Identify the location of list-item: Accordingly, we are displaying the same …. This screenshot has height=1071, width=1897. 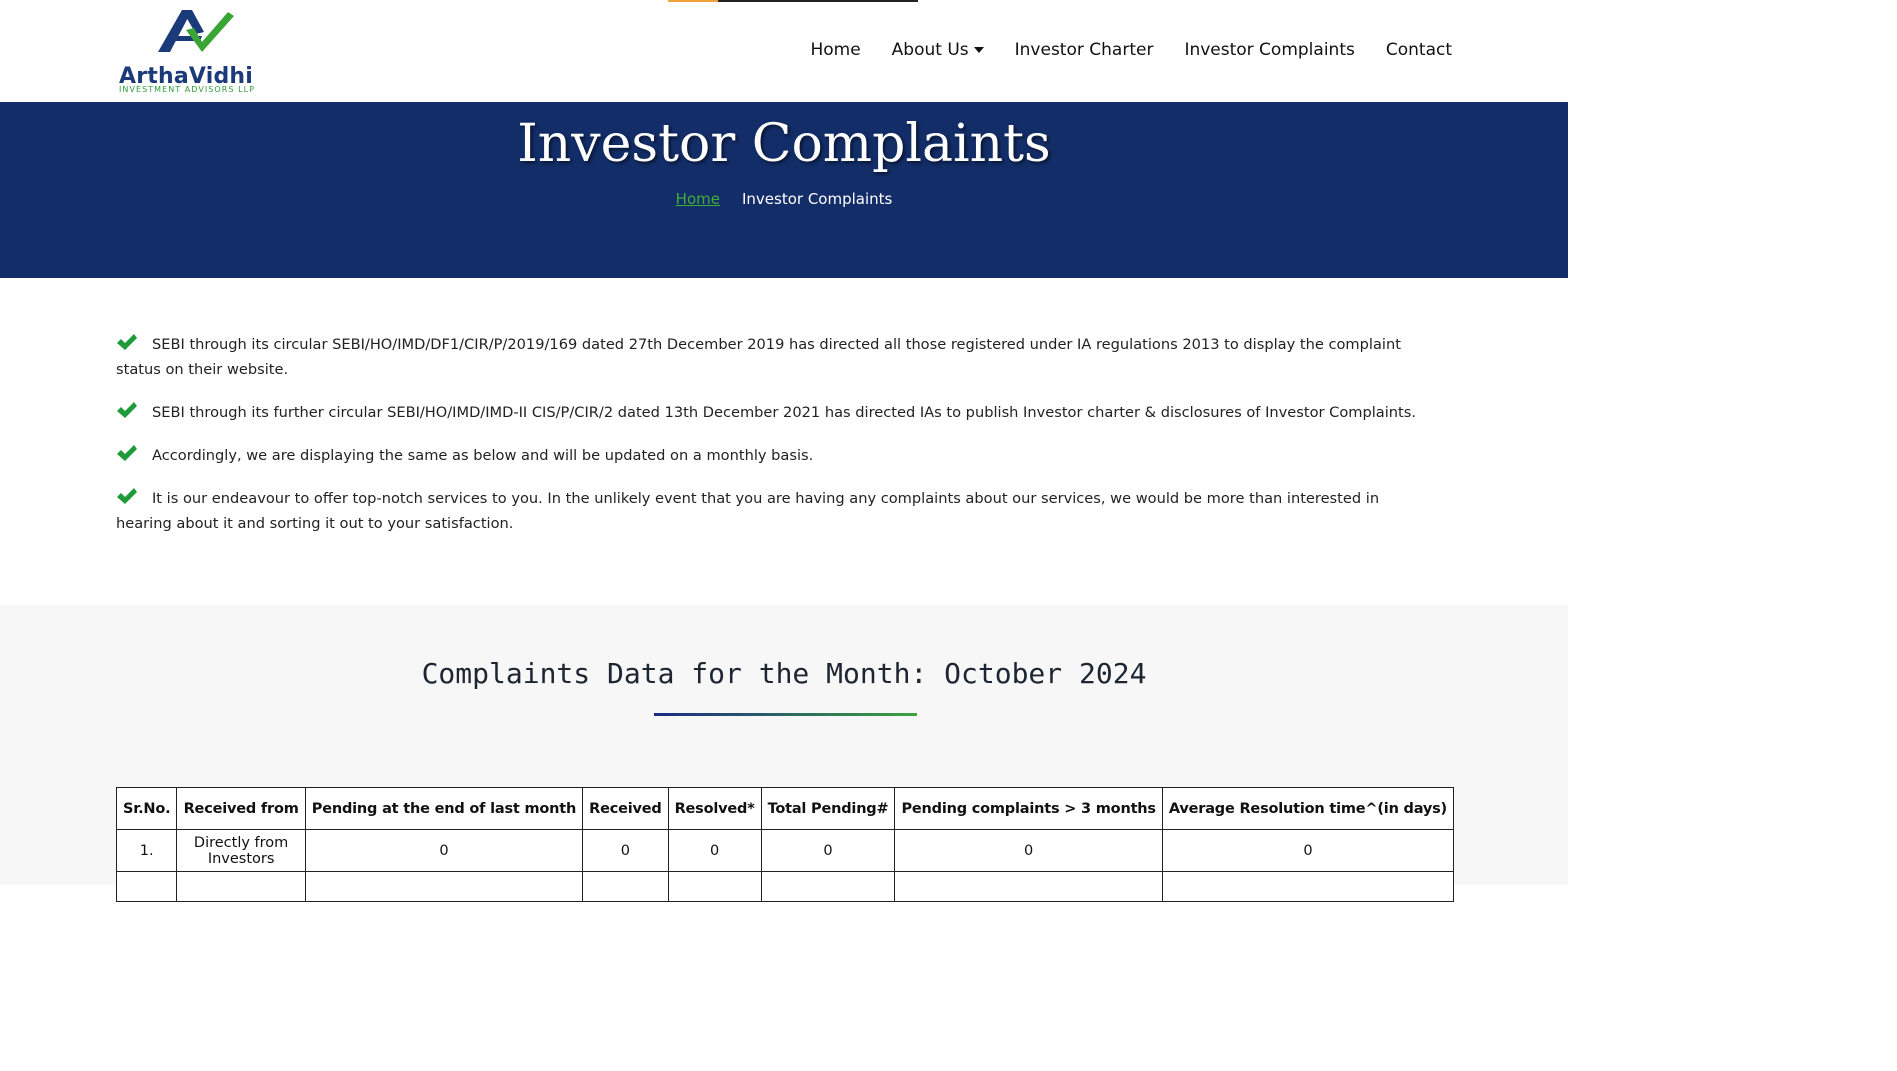
(776, 455).